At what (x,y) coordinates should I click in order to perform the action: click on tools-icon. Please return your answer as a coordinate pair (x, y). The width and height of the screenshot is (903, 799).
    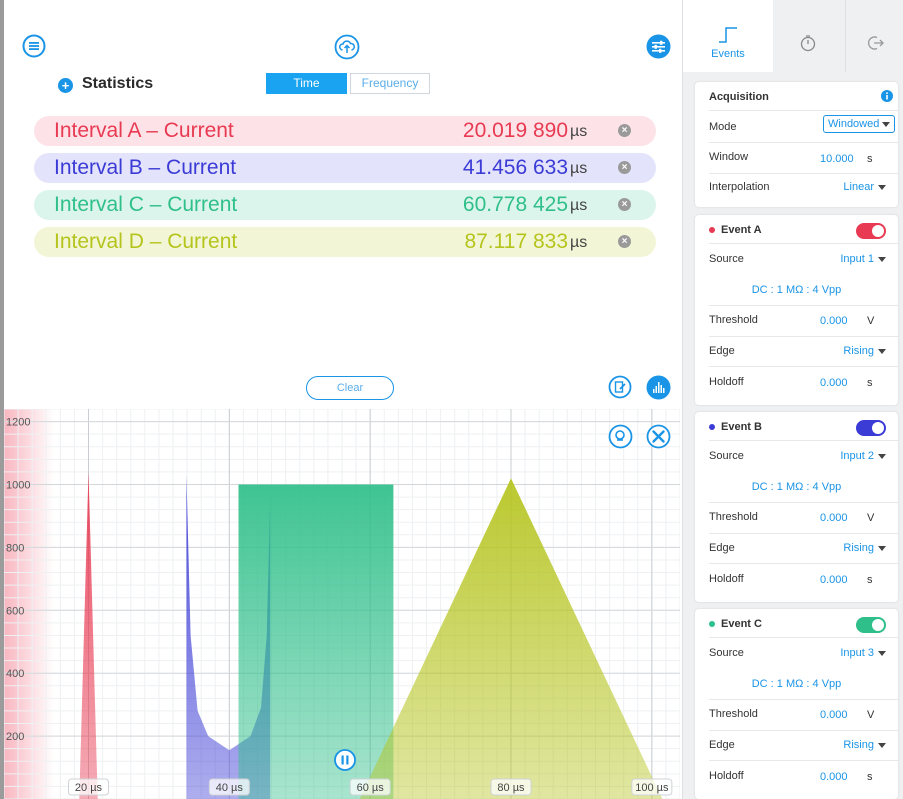
    Looking at the image, I should click on (658, 436).